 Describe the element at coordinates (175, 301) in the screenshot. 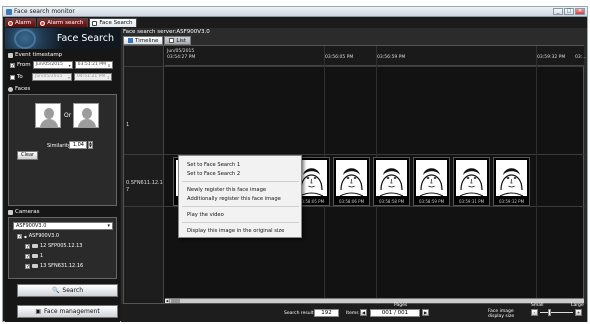

I see `scroll-thumb` at that location.